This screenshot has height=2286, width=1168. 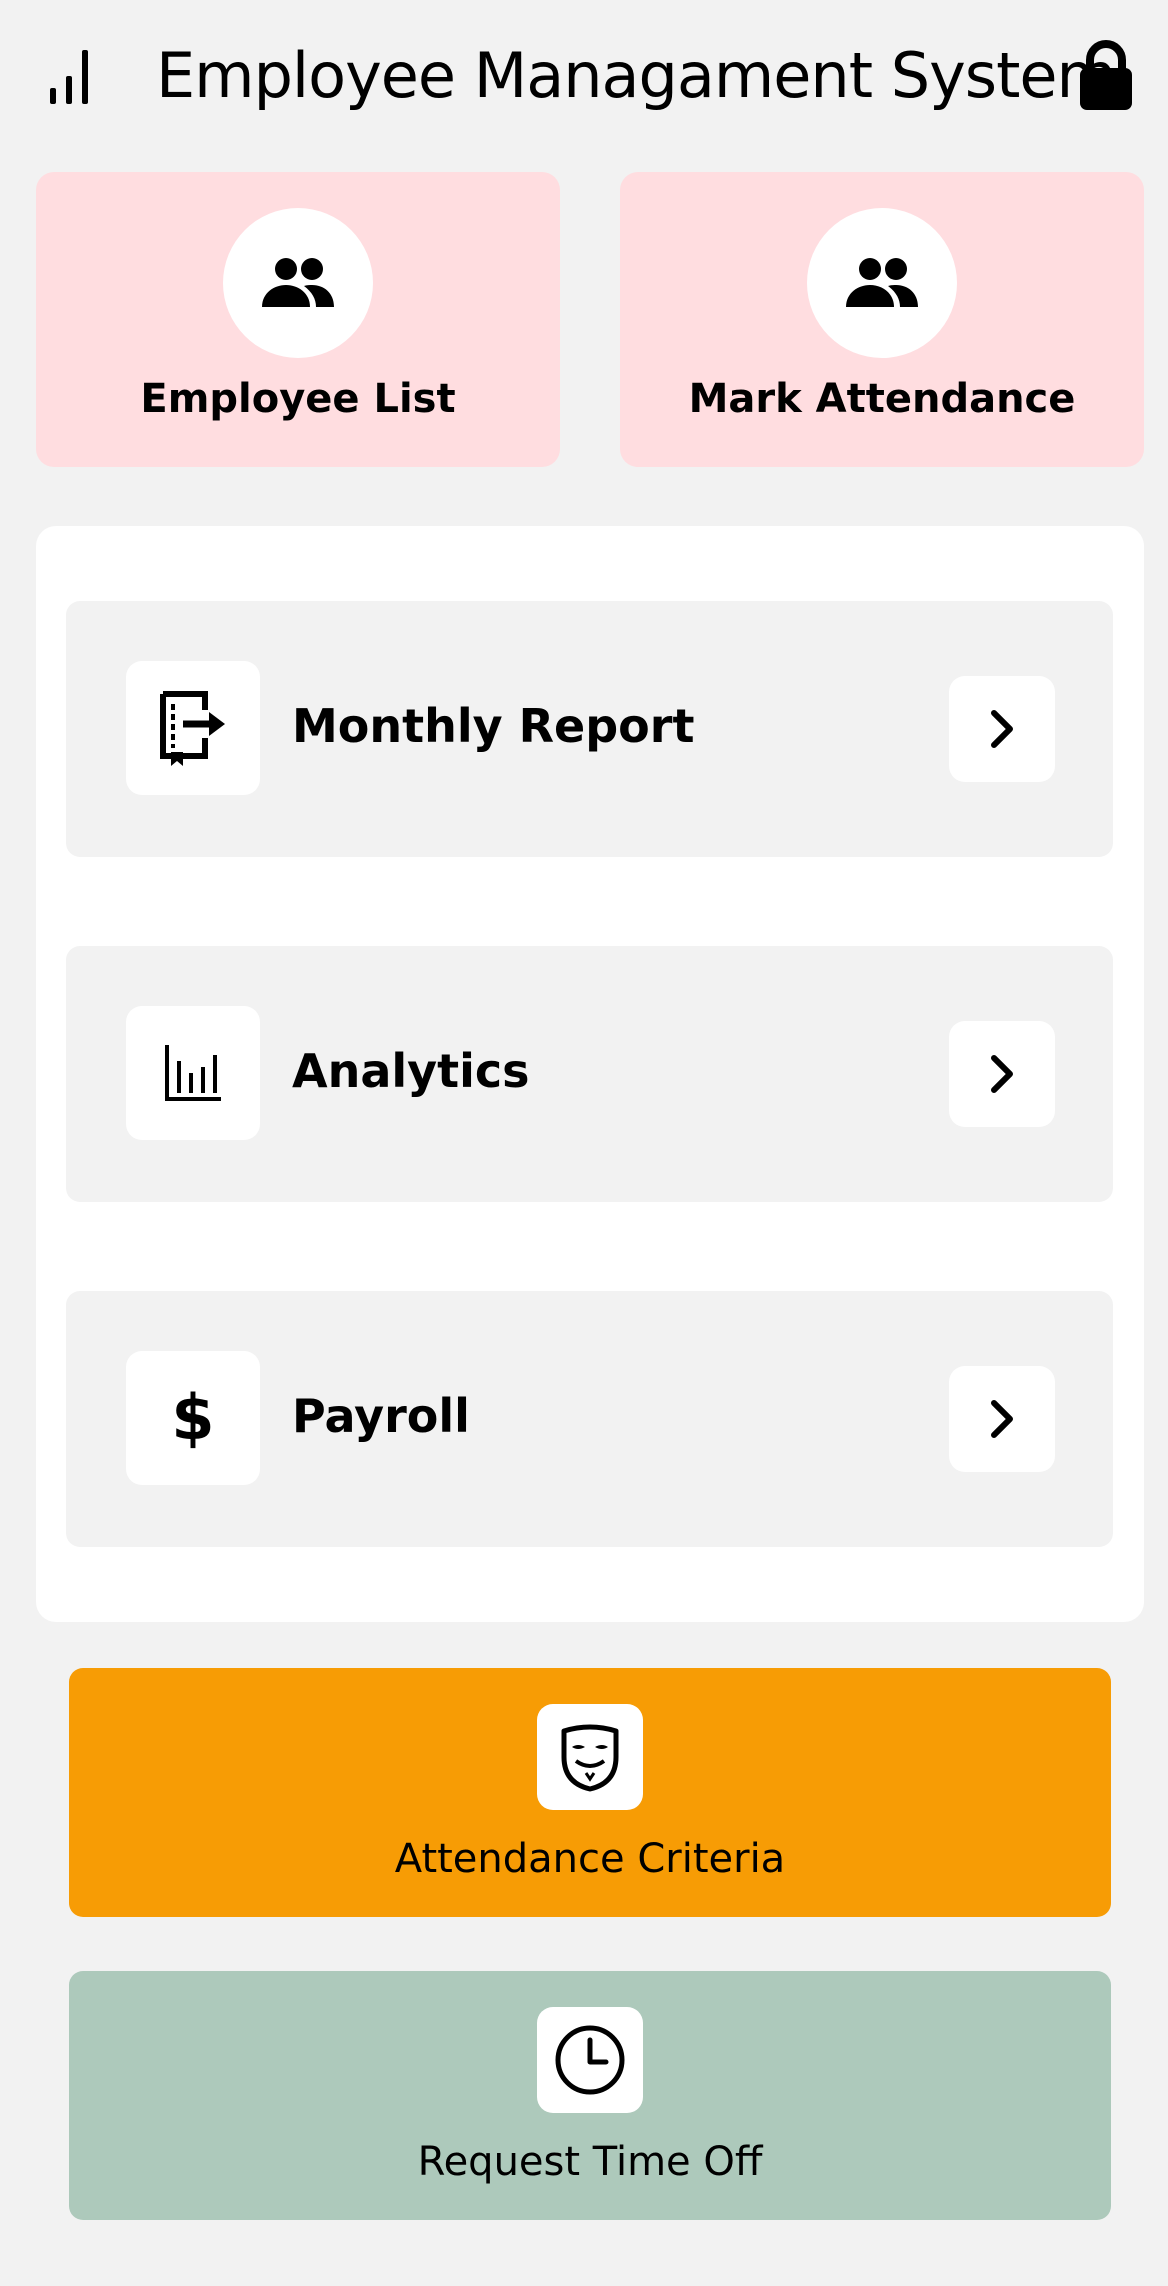 I want to click on dollar-icon: $, so click(x=193, y=1417).